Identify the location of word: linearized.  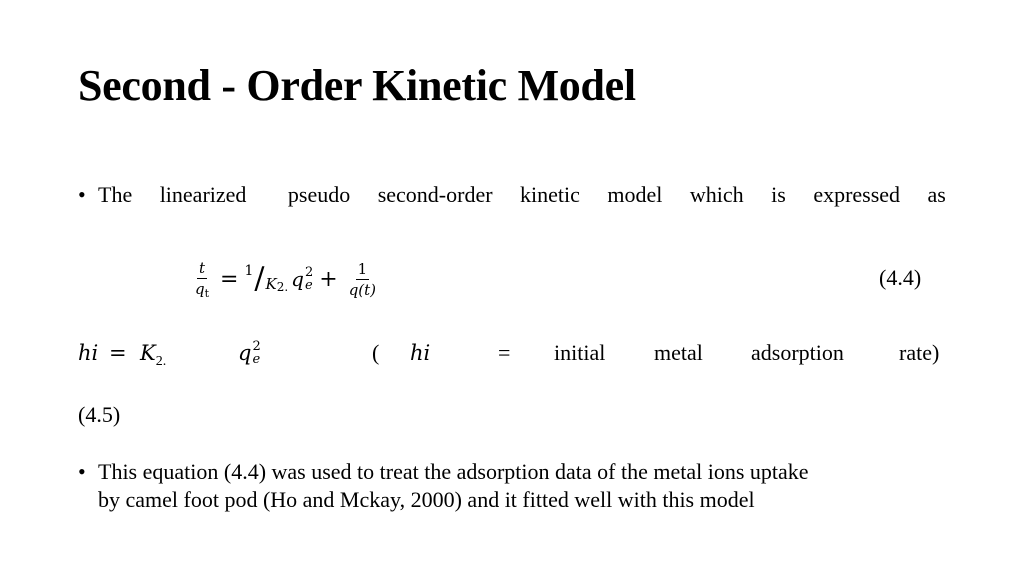
(203, 194).